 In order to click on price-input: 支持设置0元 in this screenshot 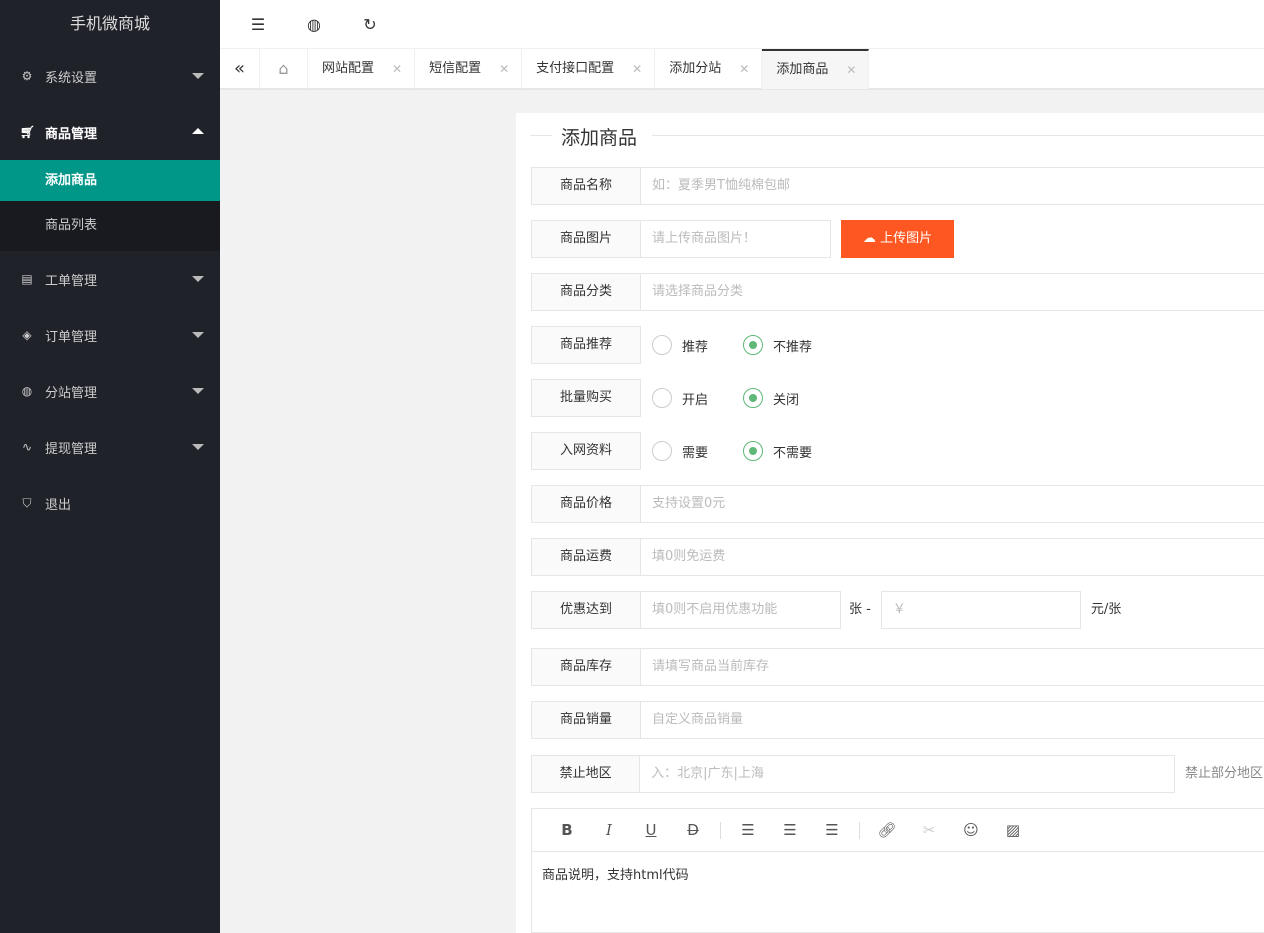, I will do `click(952, 504)`.